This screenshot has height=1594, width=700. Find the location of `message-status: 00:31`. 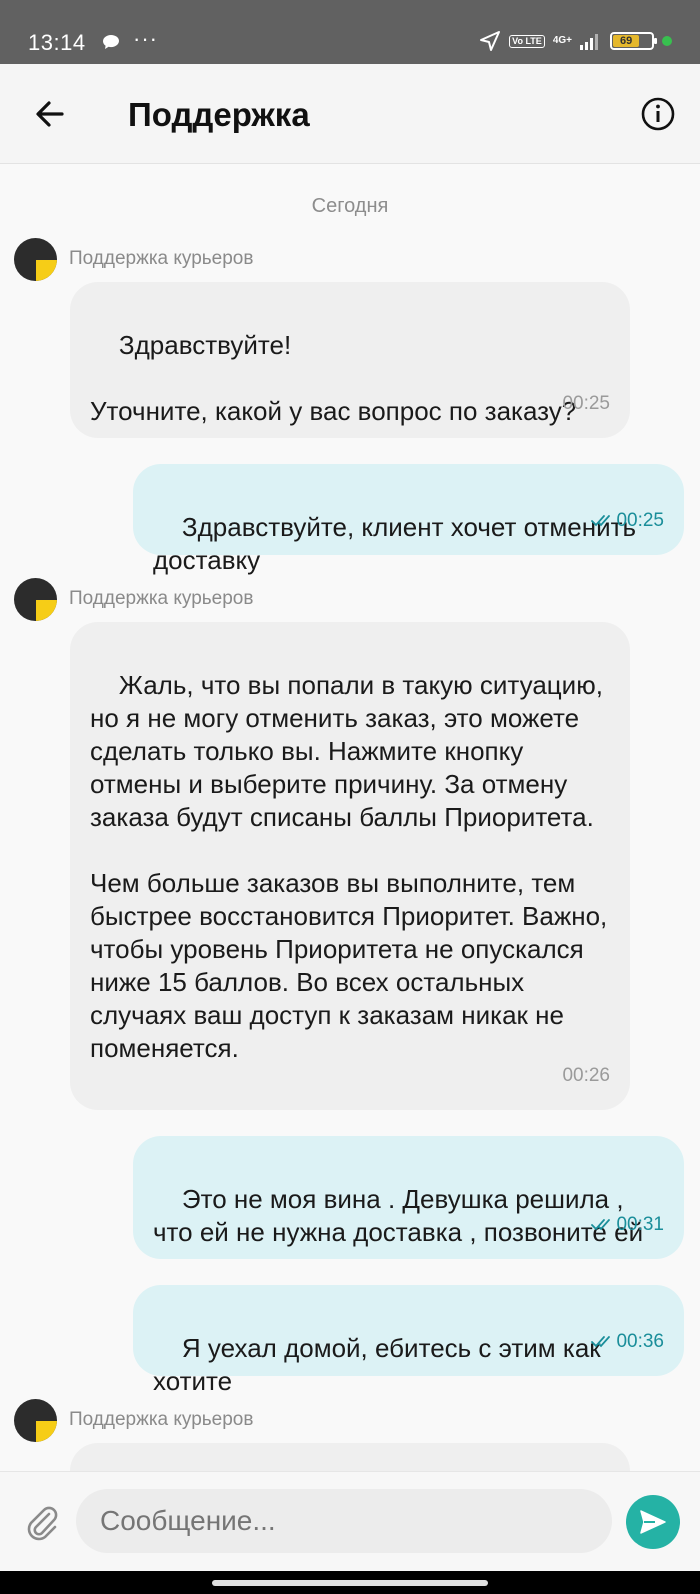

message-status: 00:31 is located at coordinates (627, 1224).